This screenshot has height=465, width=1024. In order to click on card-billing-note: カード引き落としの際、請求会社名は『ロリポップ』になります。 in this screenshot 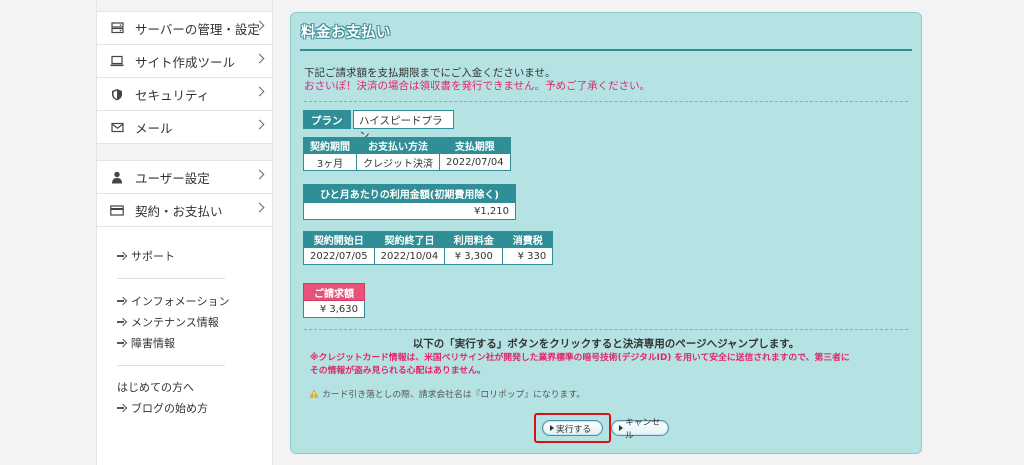, I will do `click(447, 393)`.